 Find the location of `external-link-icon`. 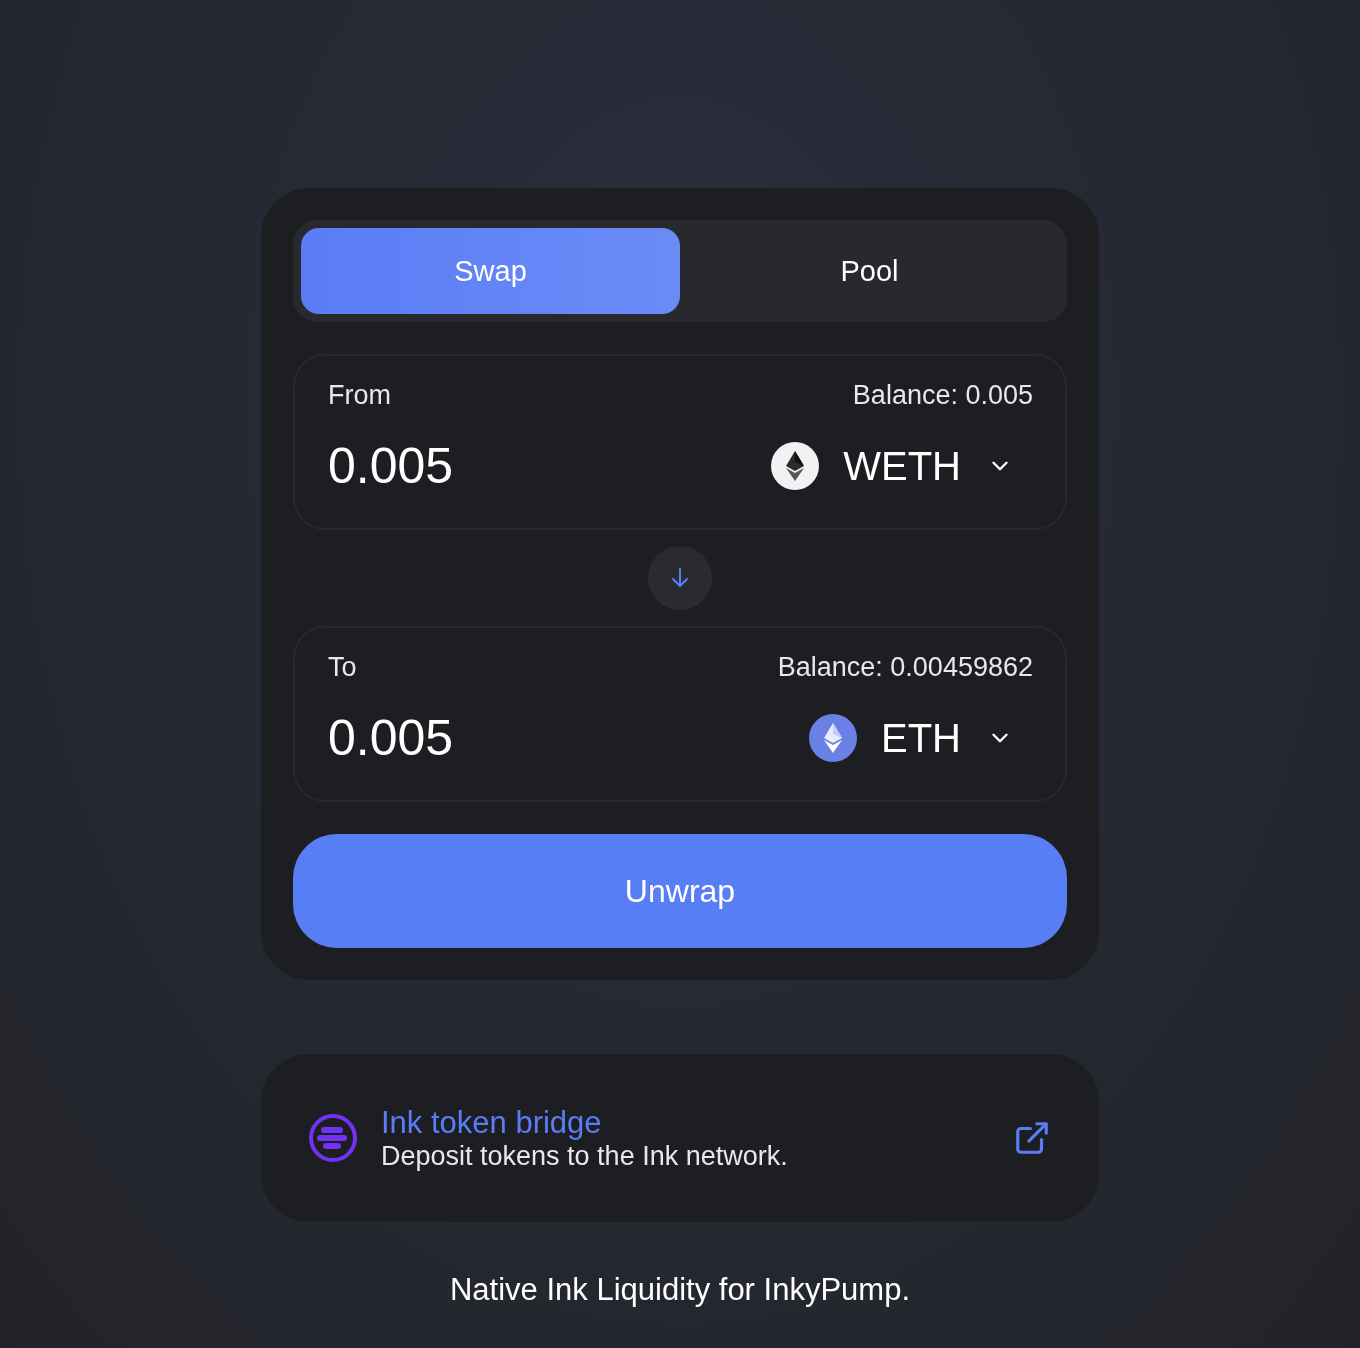

external-link-icon is located at coordinates (1032, 1138).